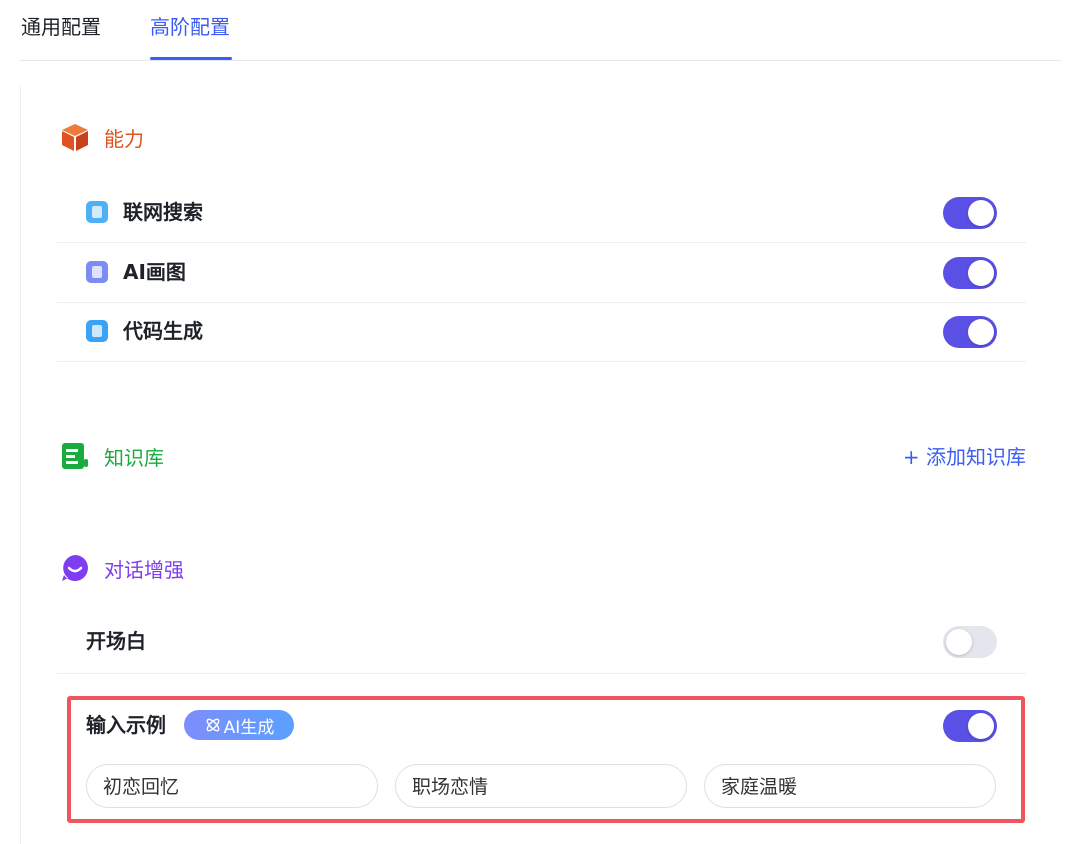 The height and width of the screenshot is (844, 1080). Describe the element at coordinates (102, 137) in the screenshot. I see `capability-section-header: 能力` at that location.